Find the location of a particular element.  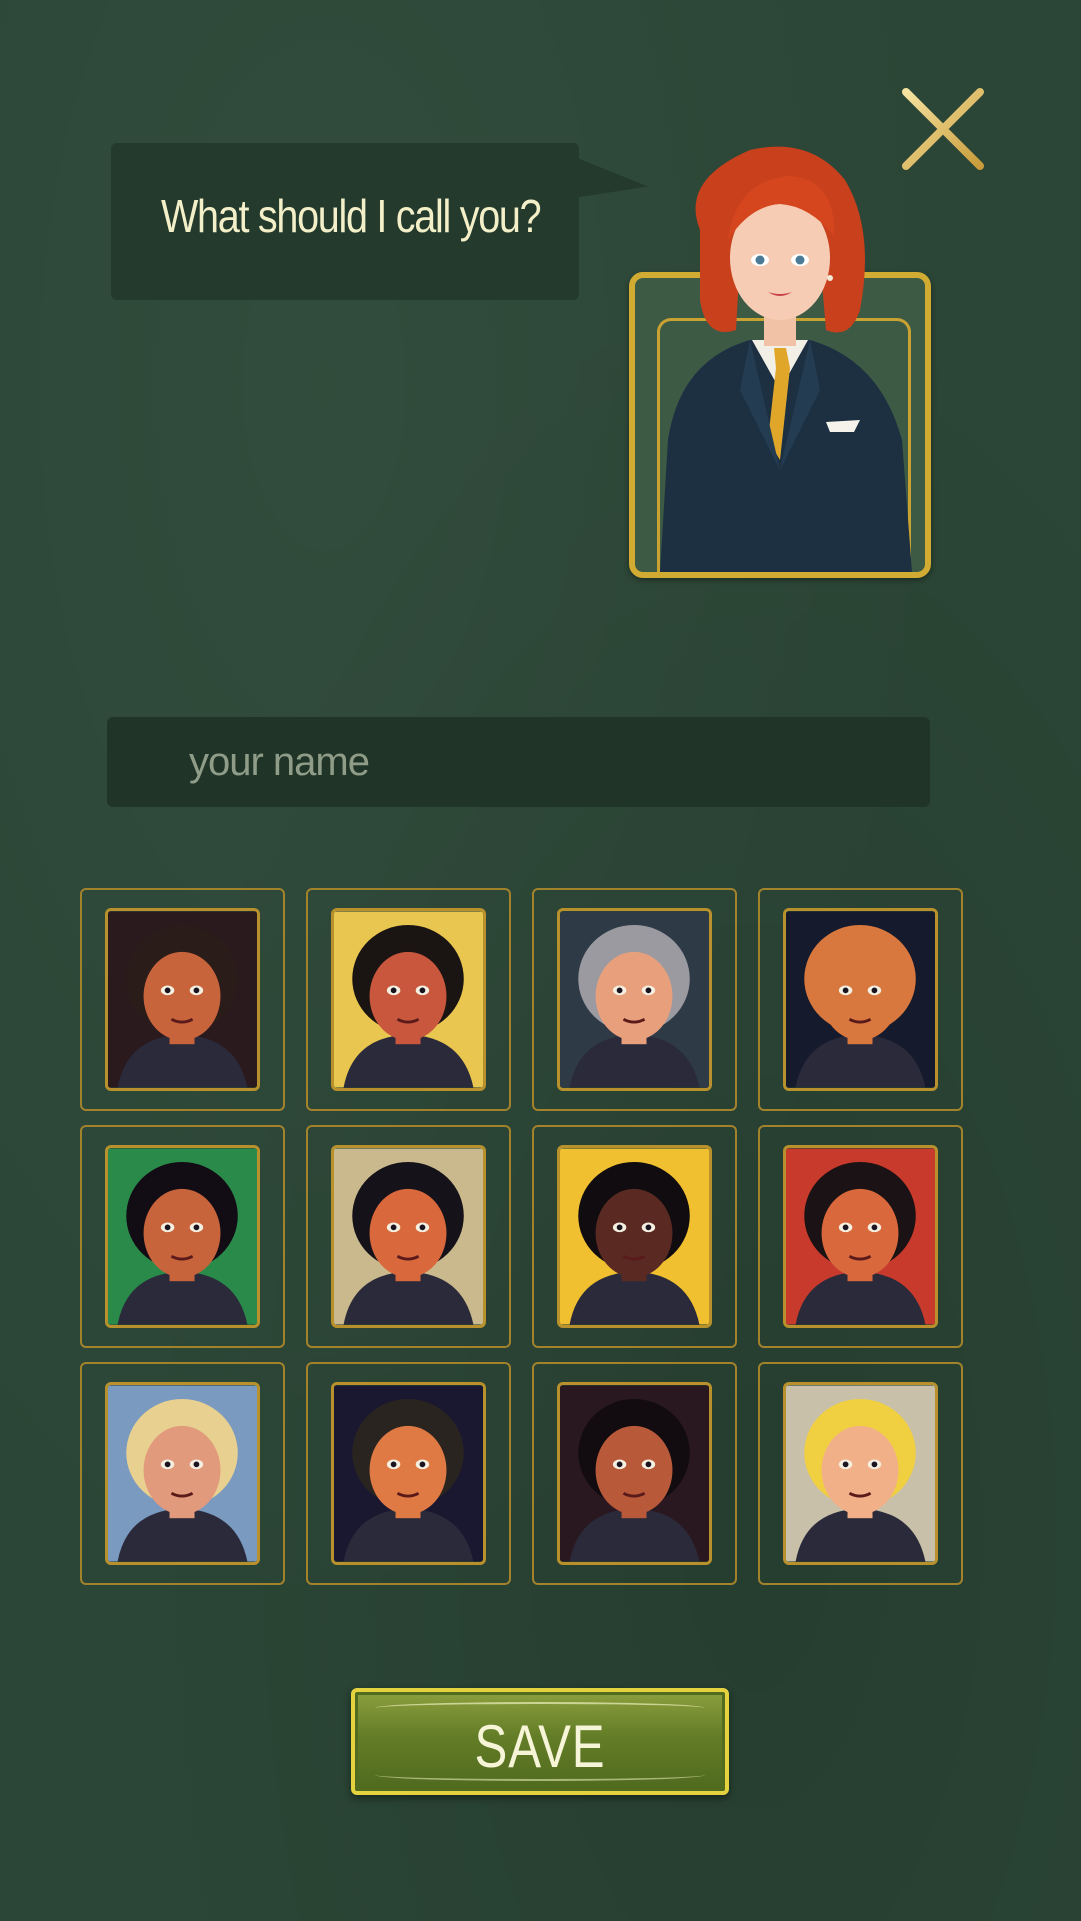

dialog-prompt: What should I call you? is located at coordinates (351, 216).